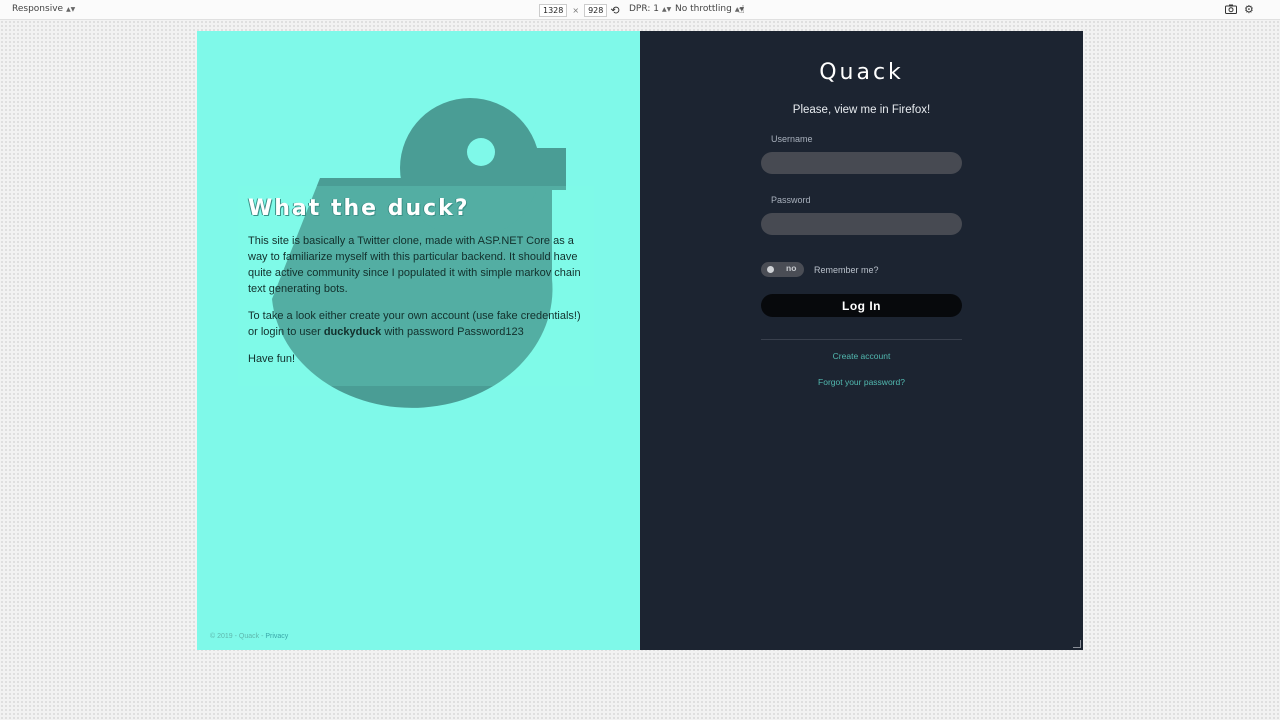 The width and height of the screenshot is (1280, 720). I want to click on footer: © 2019 - Quack - Privacy, so click(249, 636).